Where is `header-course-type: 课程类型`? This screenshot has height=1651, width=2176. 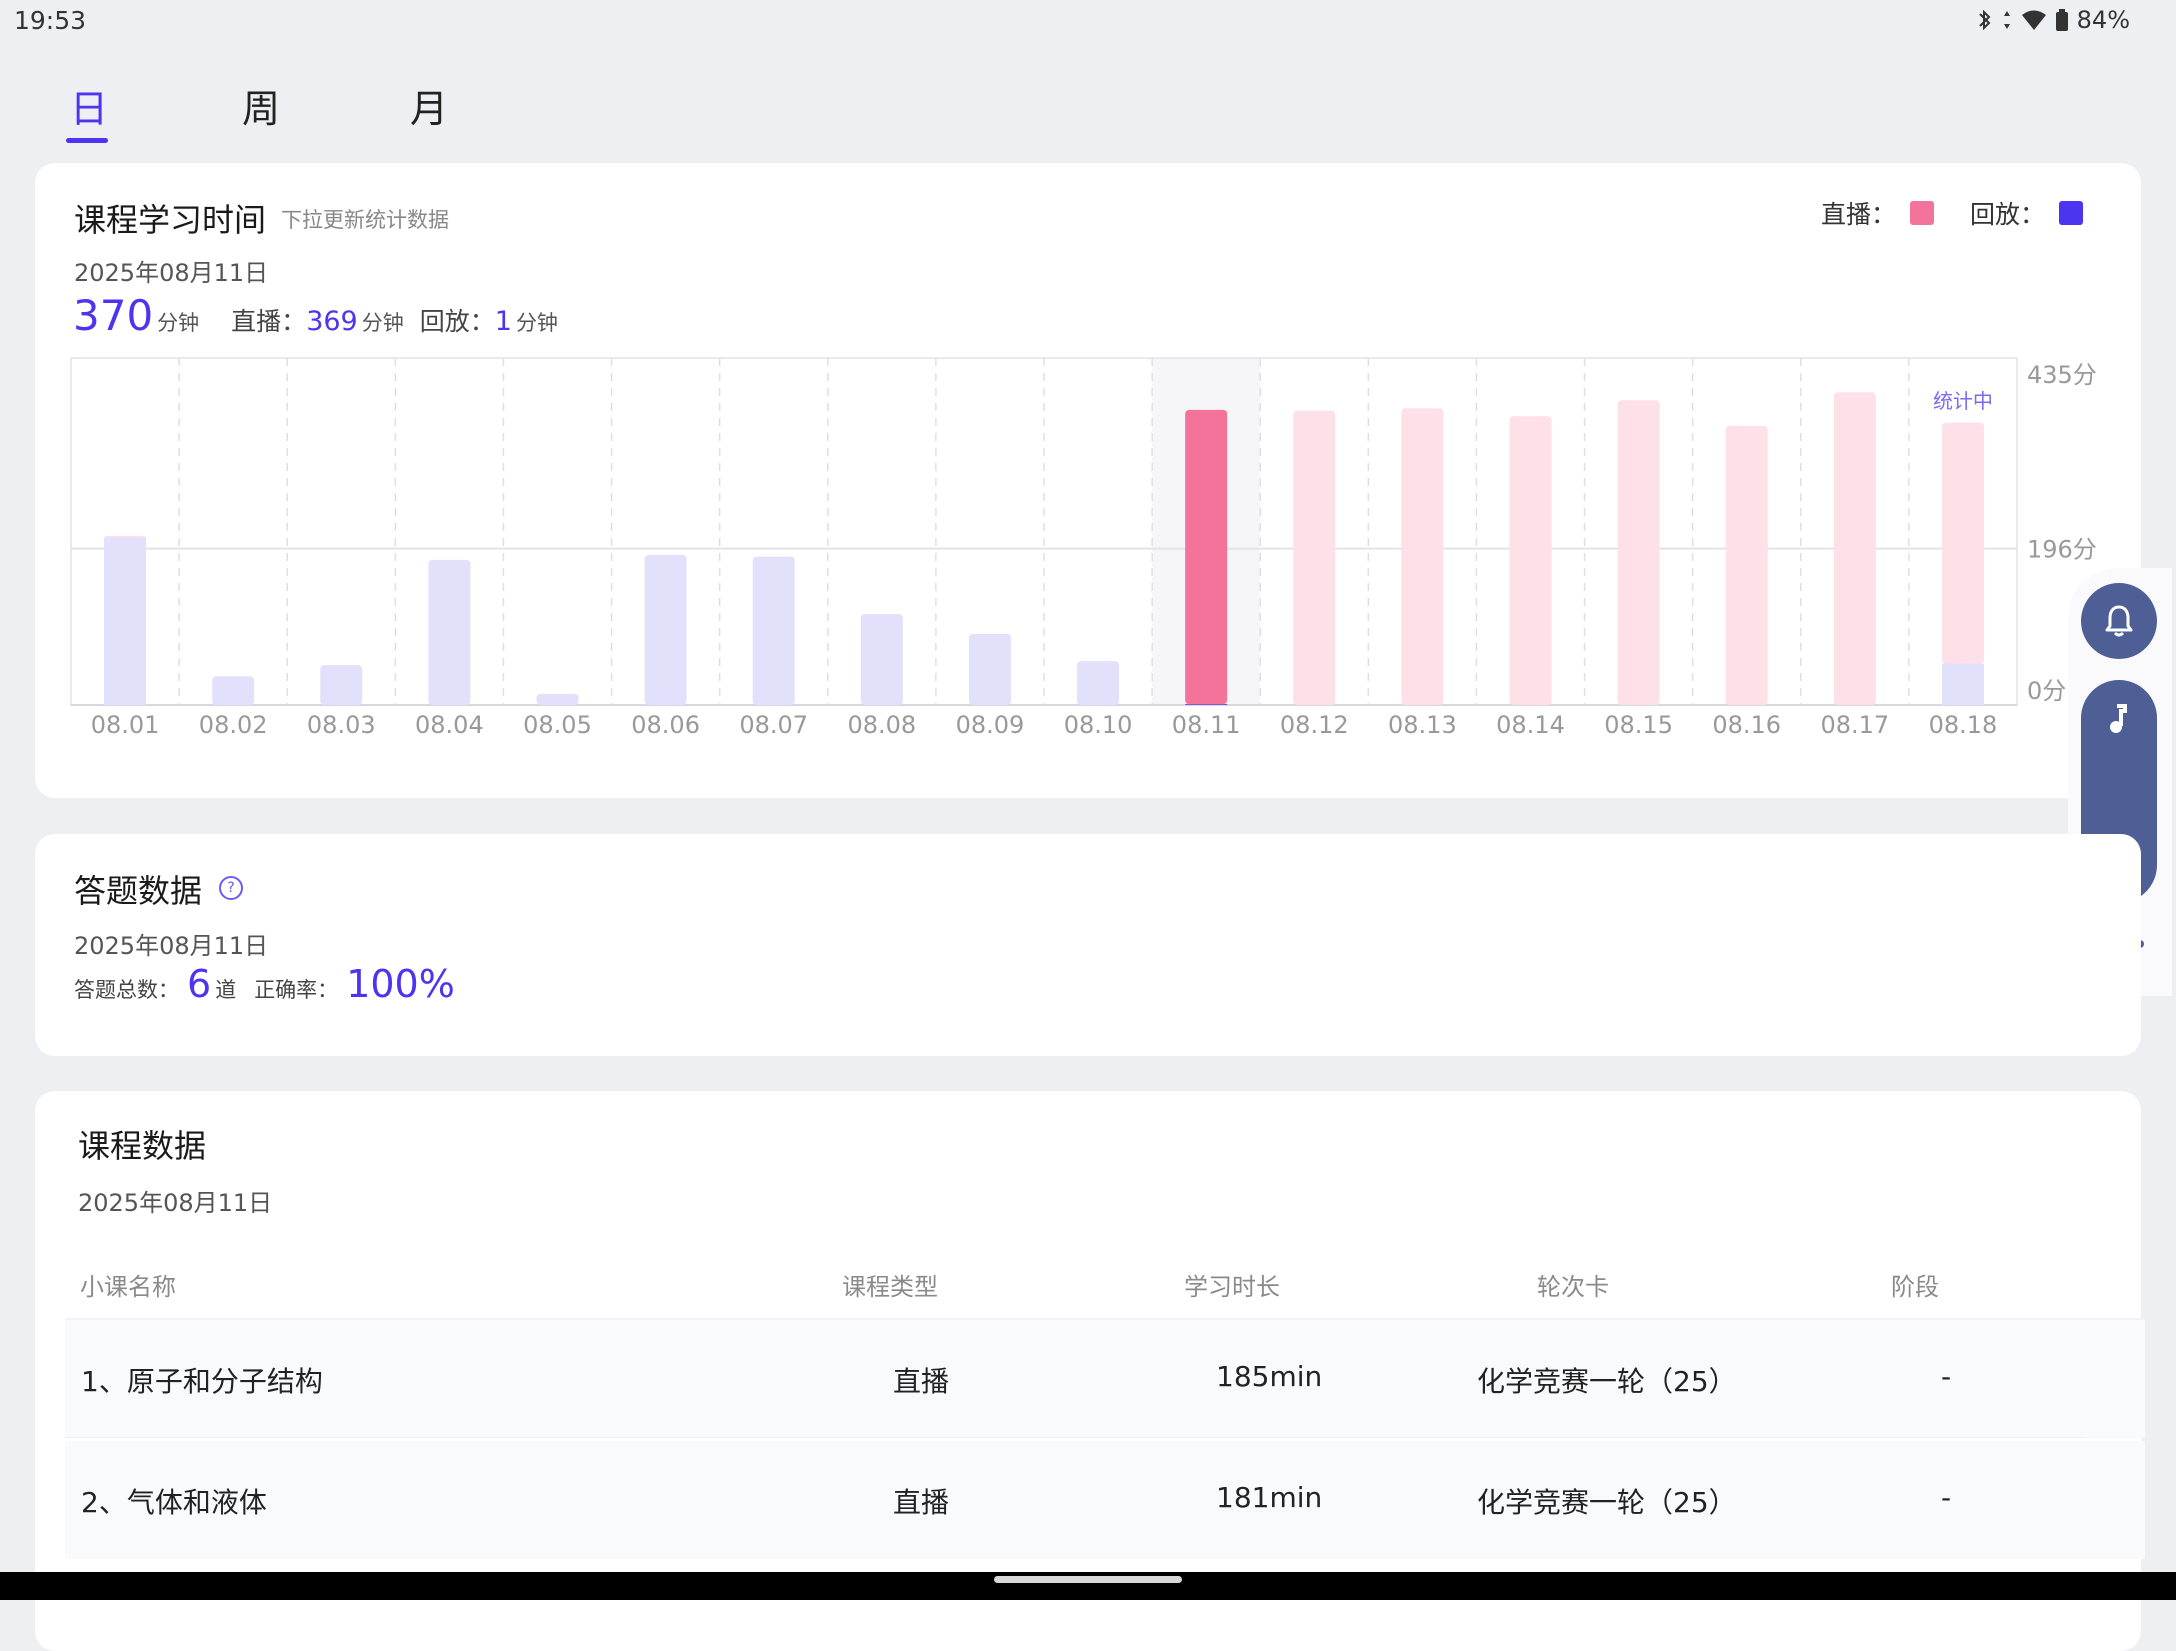
header-course-type: 课程类型 is located at coordinates (890, 1287).